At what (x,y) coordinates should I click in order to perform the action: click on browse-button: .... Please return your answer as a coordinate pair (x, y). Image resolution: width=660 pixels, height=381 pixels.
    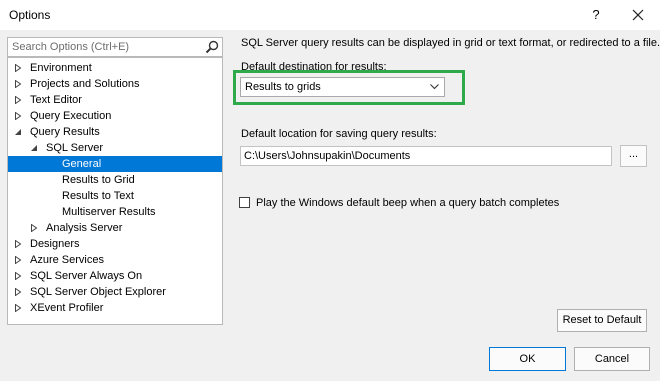
    Looking at the image, I should click on (633, 156).